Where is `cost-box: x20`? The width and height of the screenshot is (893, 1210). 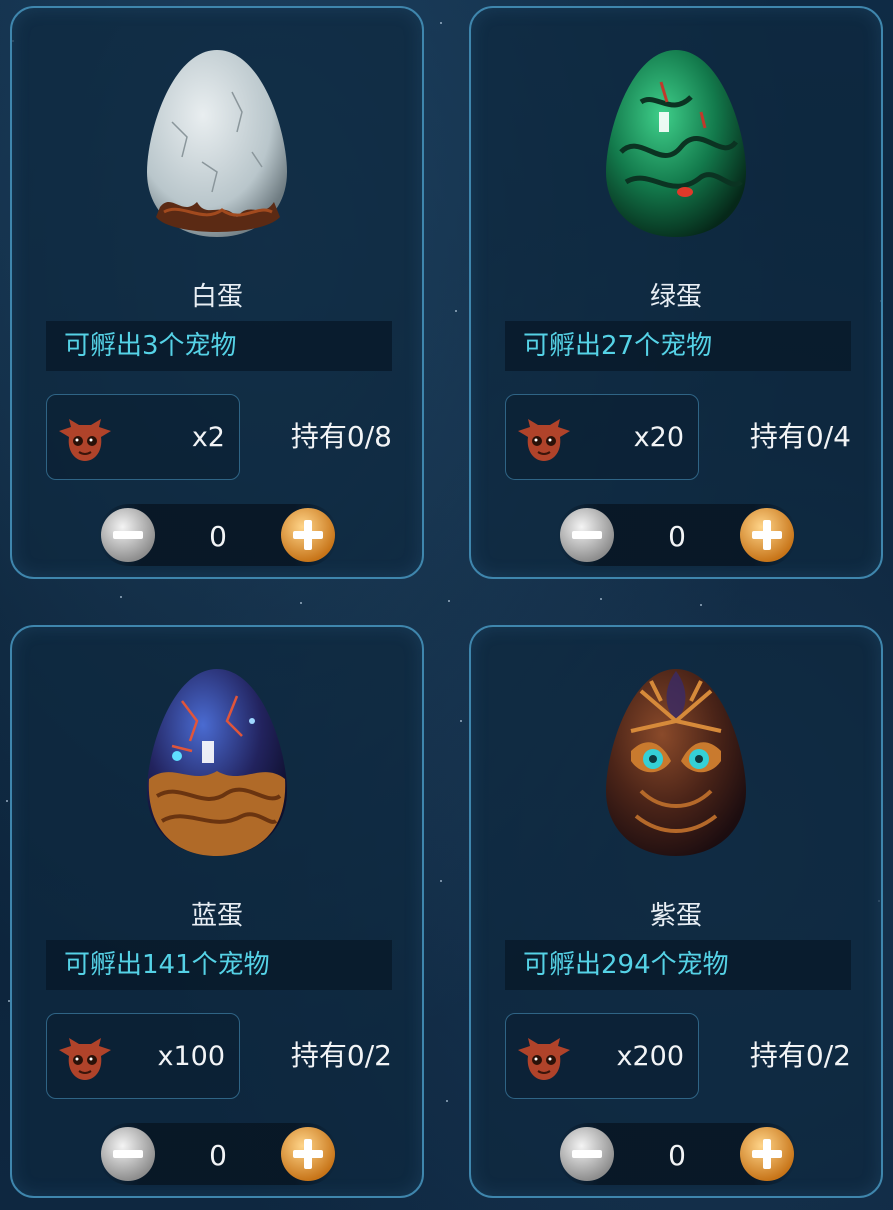
cost-box: x20 is located at coordinates (602, 437).